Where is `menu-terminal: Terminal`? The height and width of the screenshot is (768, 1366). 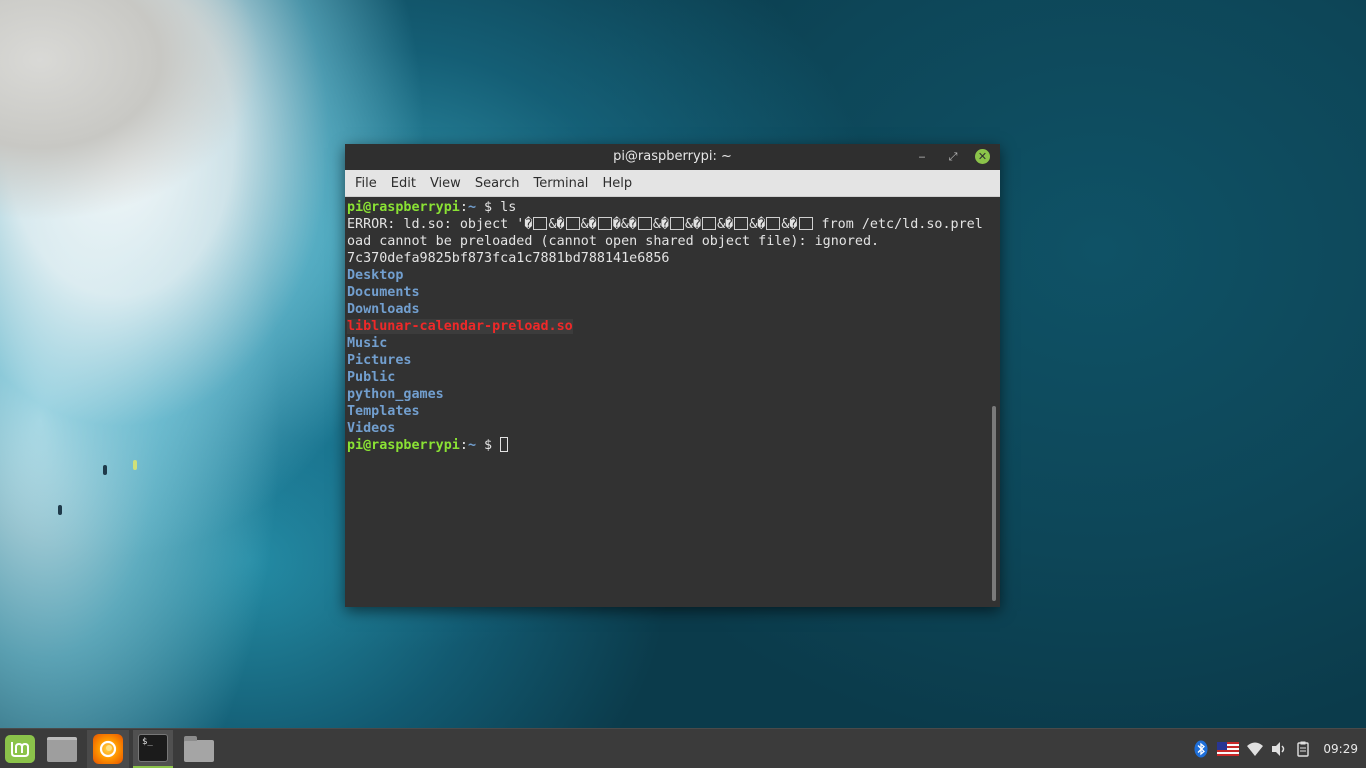 menu-terminal: Terminal is located at coordinates (560, 183).